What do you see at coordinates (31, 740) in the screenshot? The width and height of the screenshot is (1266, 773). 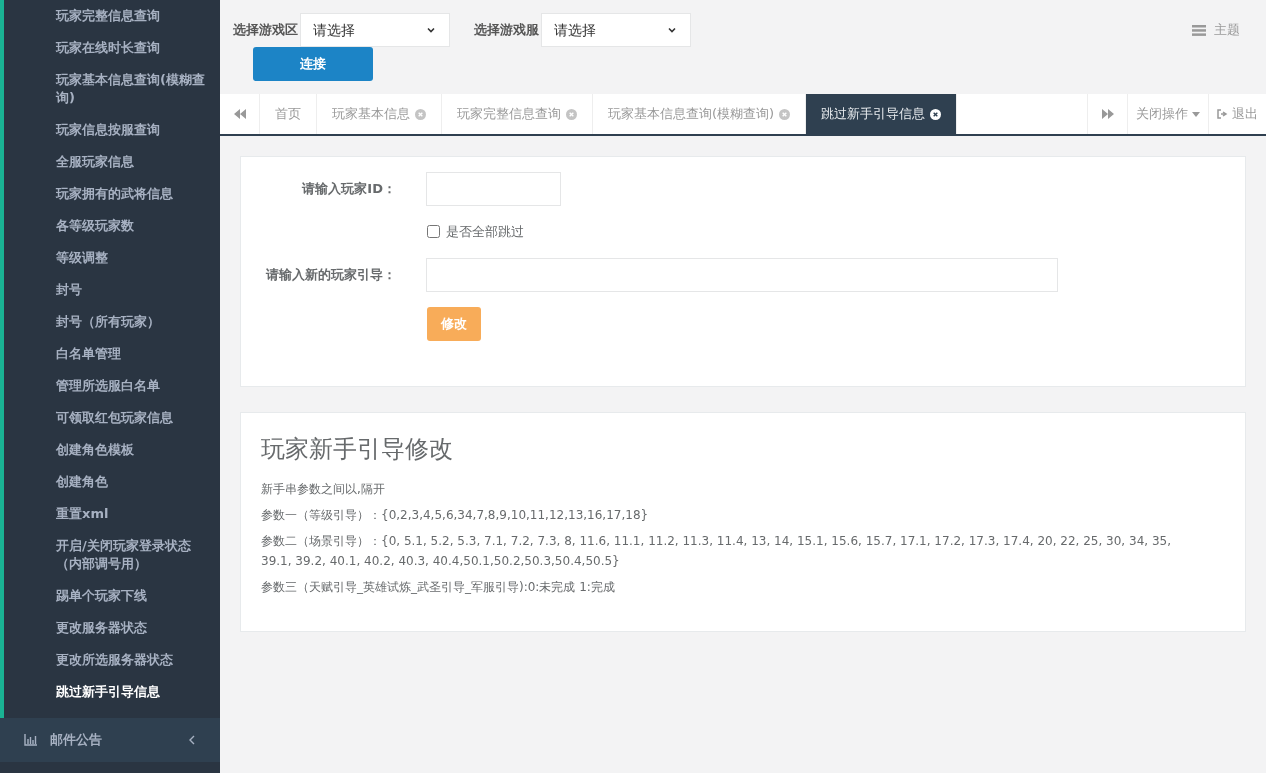 I see `bar-chart-icon` at bounding box center [31, 740].